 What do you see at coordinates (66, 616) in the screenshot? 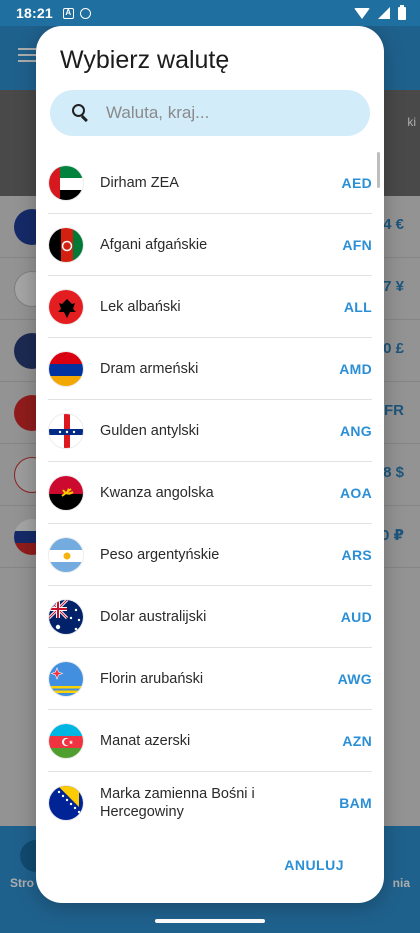
I see `au-flag-icon` at bounding box center [66, 616].